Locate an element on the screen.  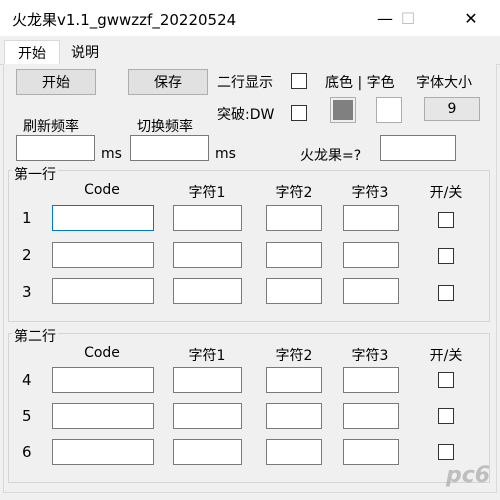
background-color-swatch is located at coordinates (343, 110).